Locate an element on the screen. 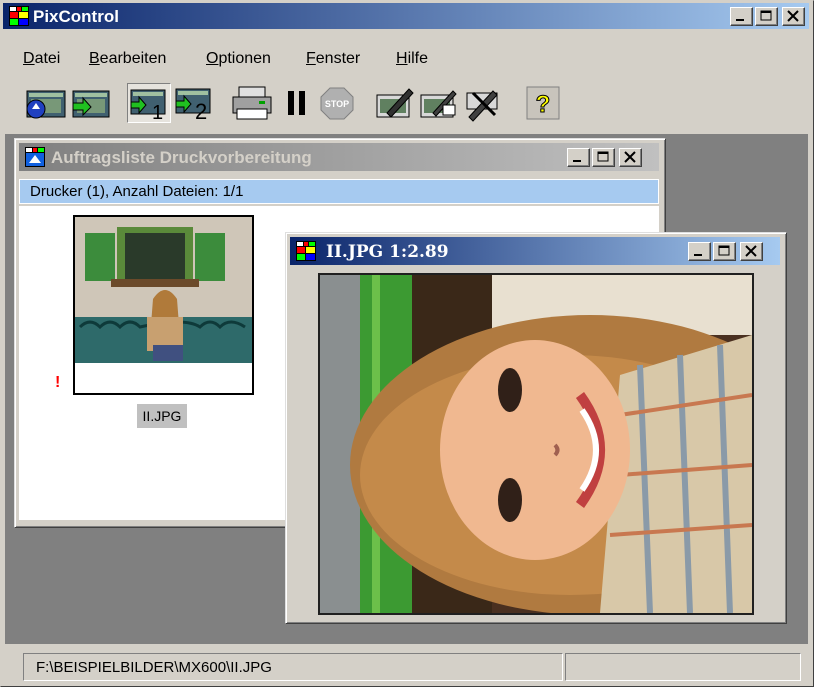 Image resolution: width=814 pixels, height=687 pixels. image-maximize-button is located at coordinates (724, 251).